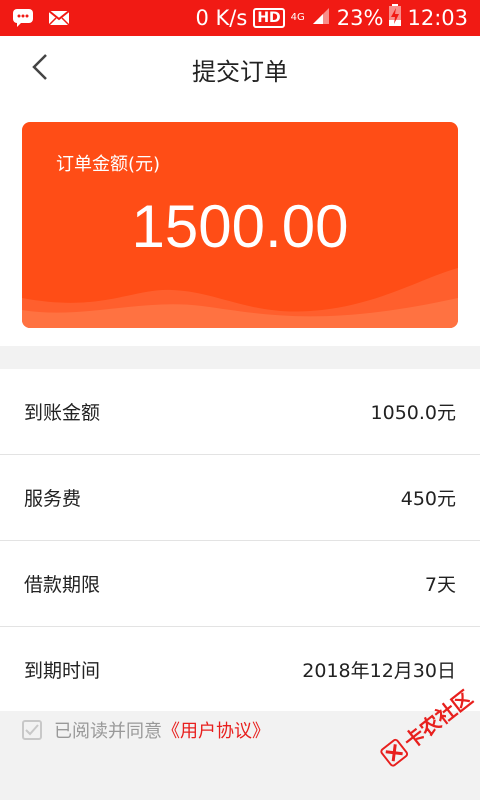 Image resolution: width=480 pixels, height=800 pixels. I want to click on card-wave-decoration, so click(240, 298).